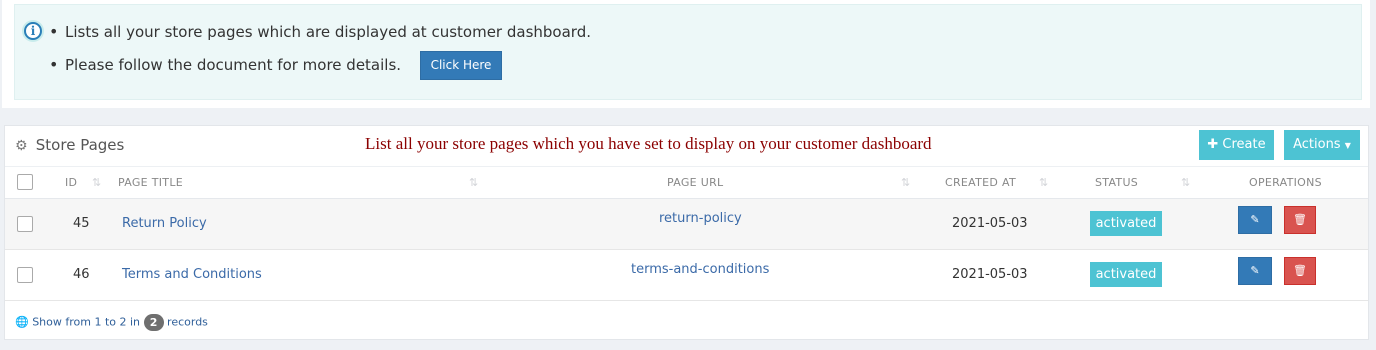 The image size is (1376, 350). Describe the element at coordinates (461, 65) in the screenshot. I see `click-here-button: Click Here` at that location.